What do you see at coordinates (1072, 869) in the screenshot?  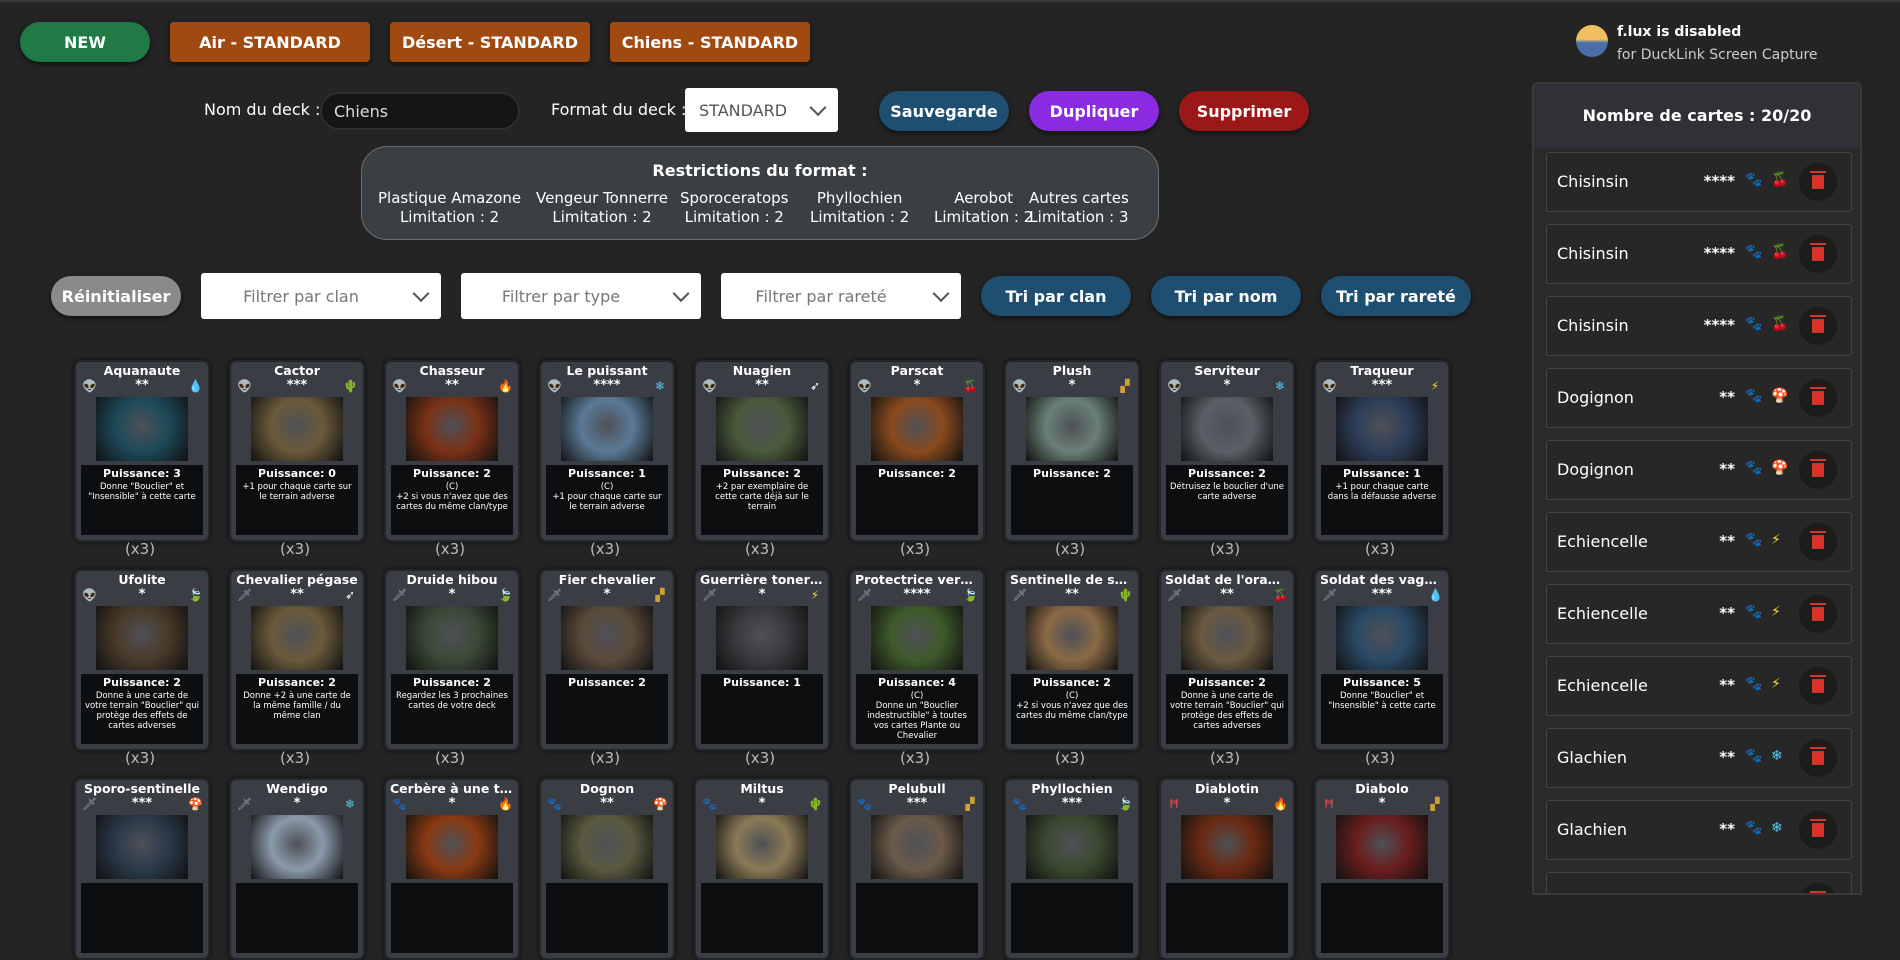 I see `card: Phyllochien *** 🐾 🍃` at bounding box center [1072, 869].